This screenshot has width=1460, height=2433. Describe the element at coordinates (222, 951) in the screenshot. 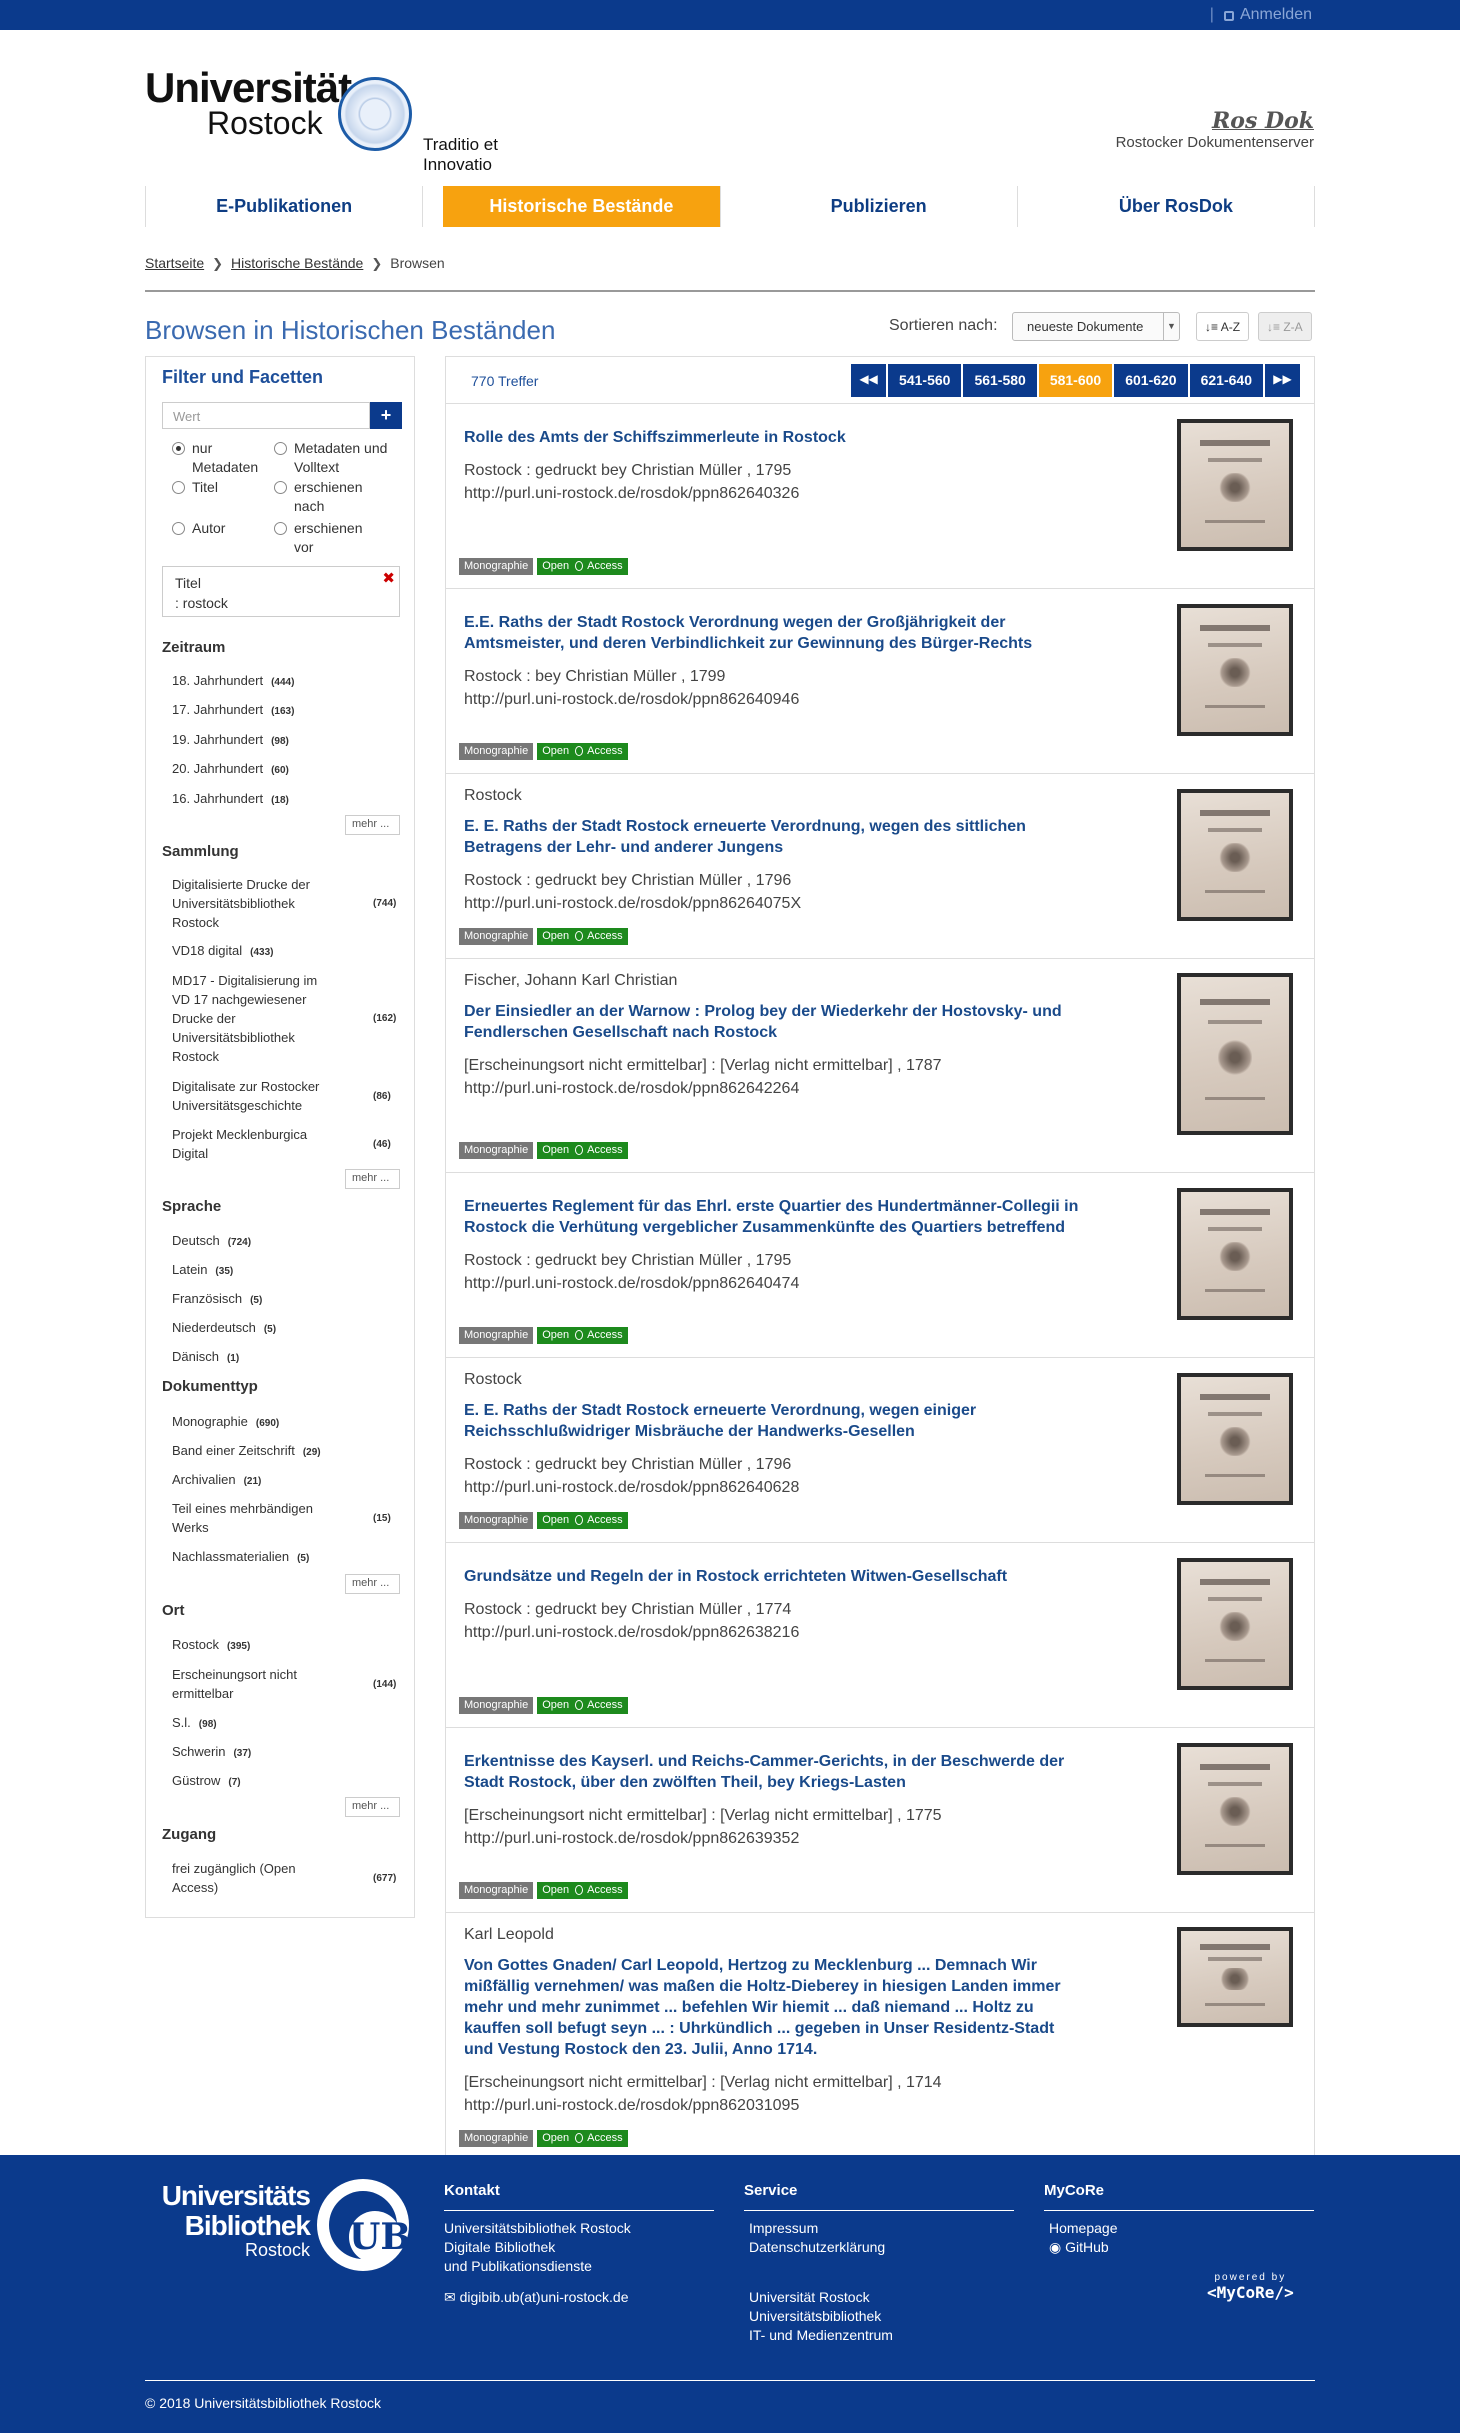

I see `facet-item: VD18 digital (433)` at that location.